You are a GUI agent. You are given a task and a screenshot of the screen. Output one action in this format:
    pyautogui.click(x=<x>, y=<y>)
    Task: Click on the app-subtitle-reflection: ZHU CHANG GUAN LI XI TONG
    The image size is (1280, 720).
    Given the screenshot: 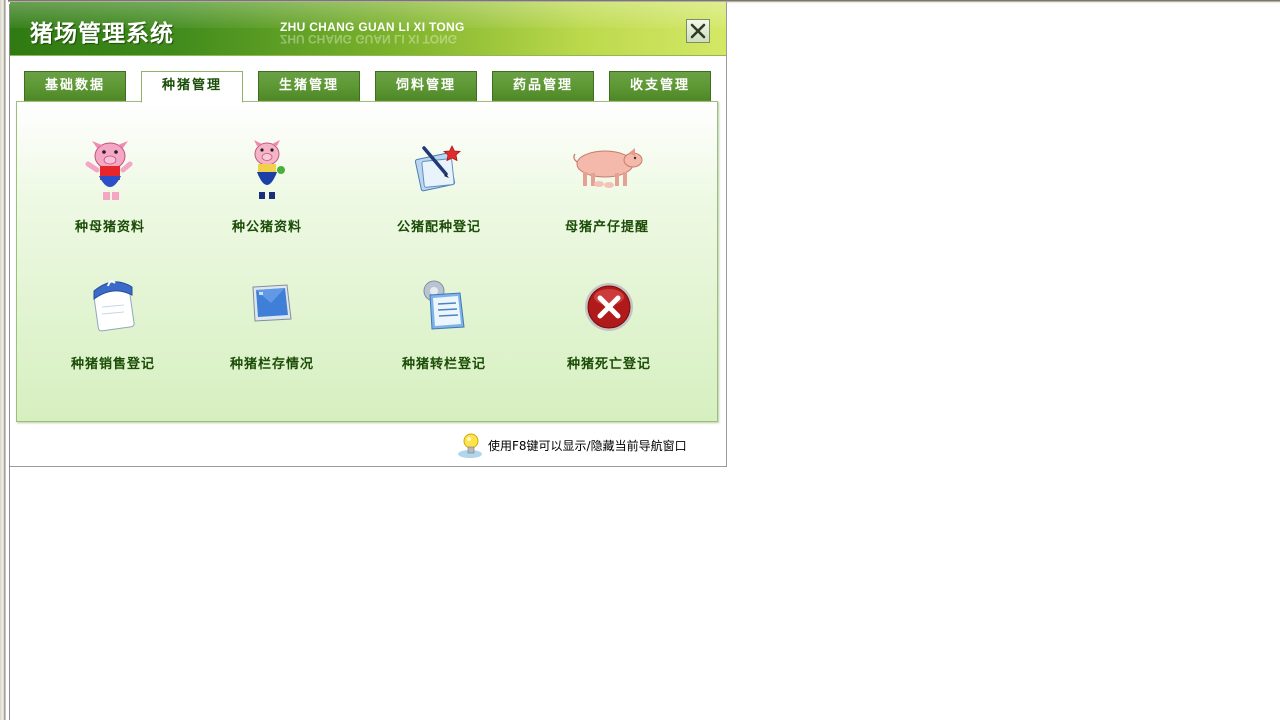 What is the action you would take?
    pyautogui.click(x=369, y=39)
    